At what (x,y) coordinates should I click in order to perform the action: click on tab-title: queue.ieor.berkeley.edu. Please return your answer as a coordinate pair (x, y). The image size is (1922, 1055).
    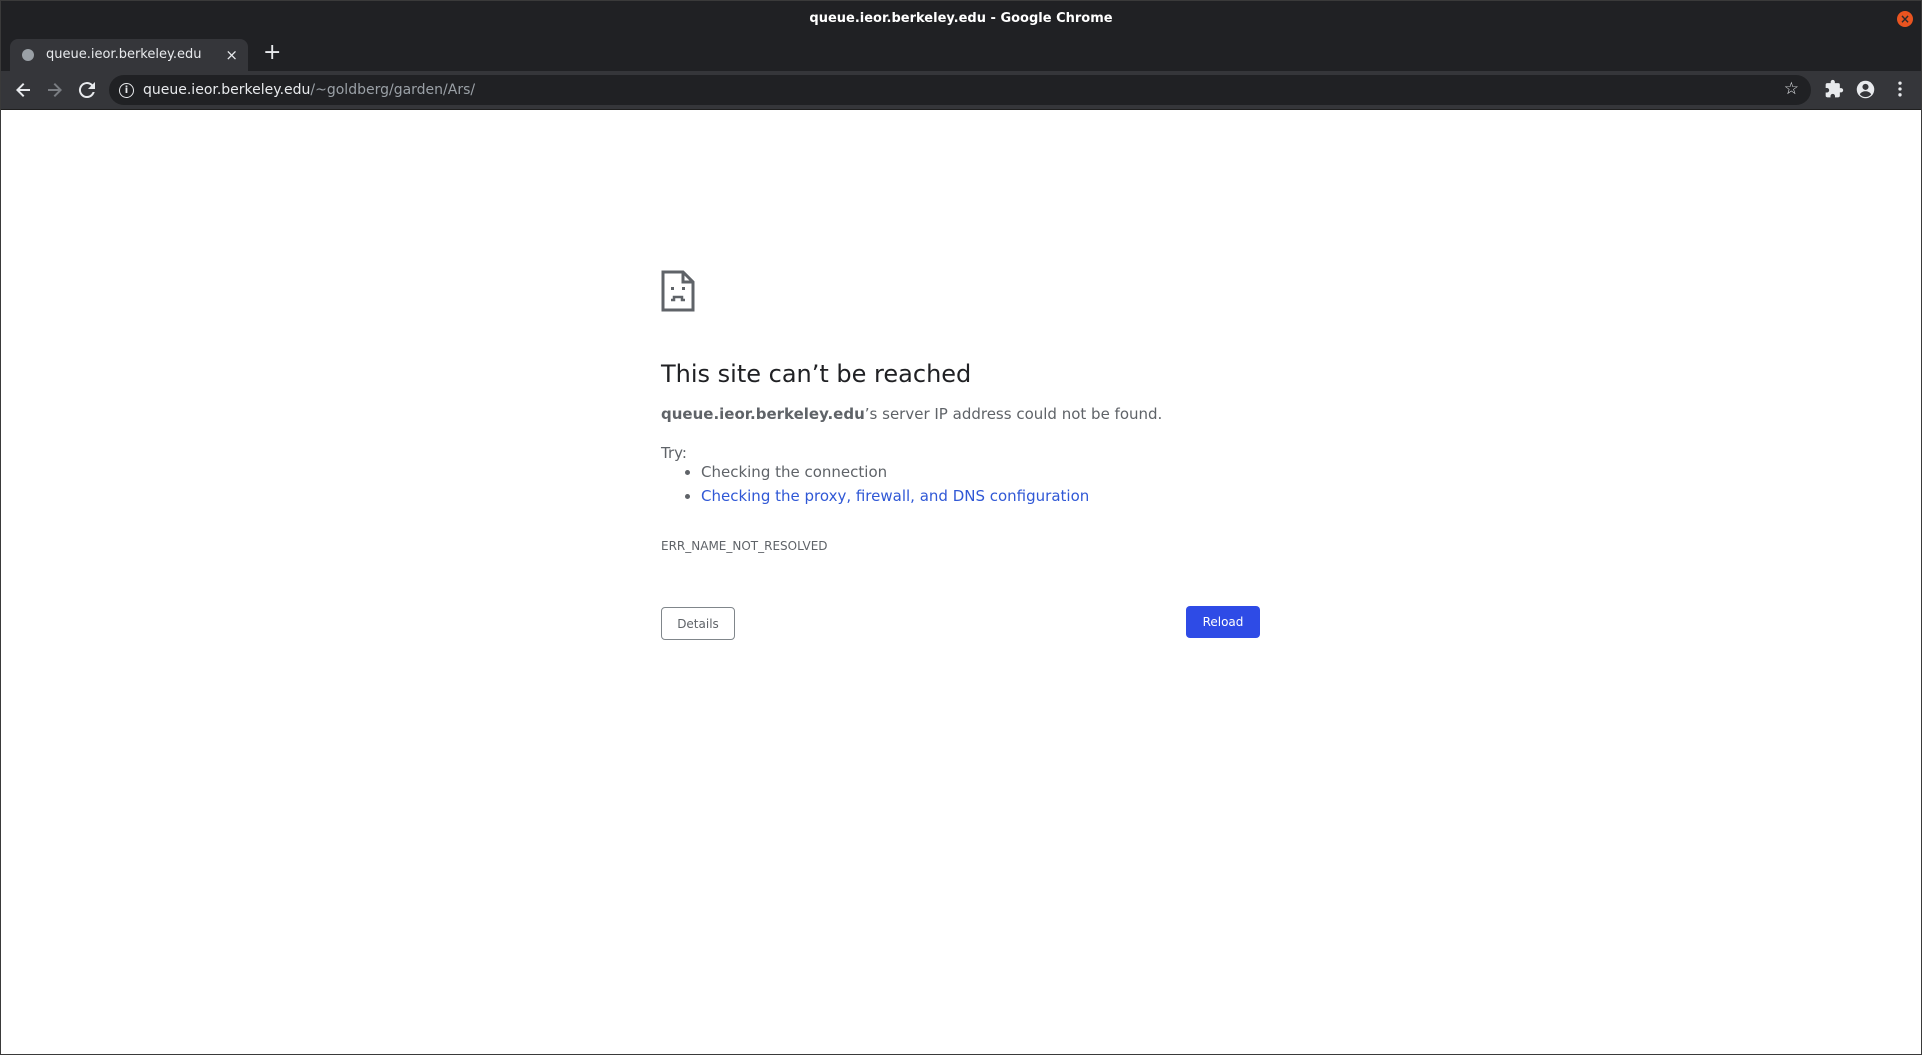
    Looking at the image, I should click on (124, 54).